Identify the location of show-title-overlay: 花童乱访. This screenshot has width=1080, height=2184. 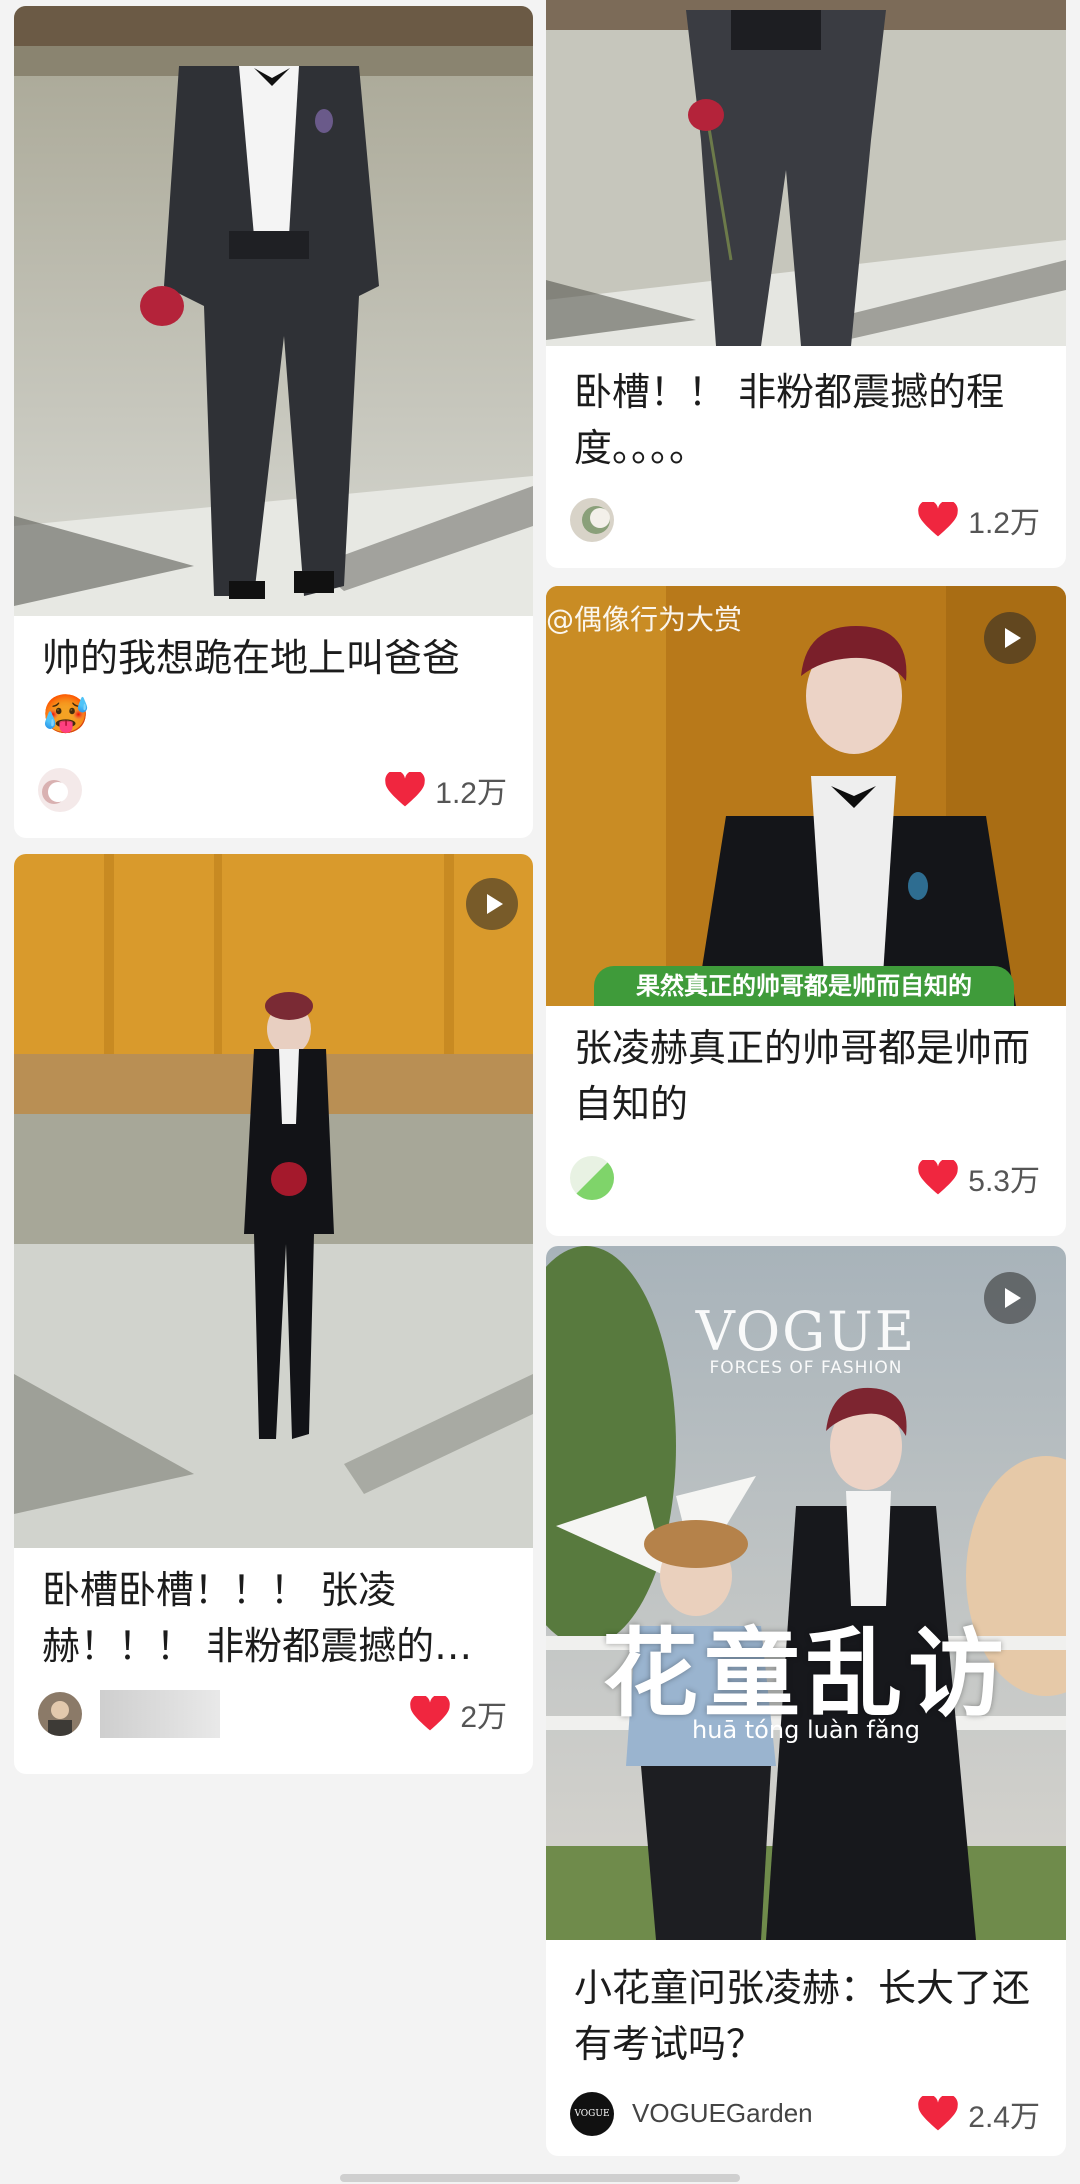
(806, 1674).